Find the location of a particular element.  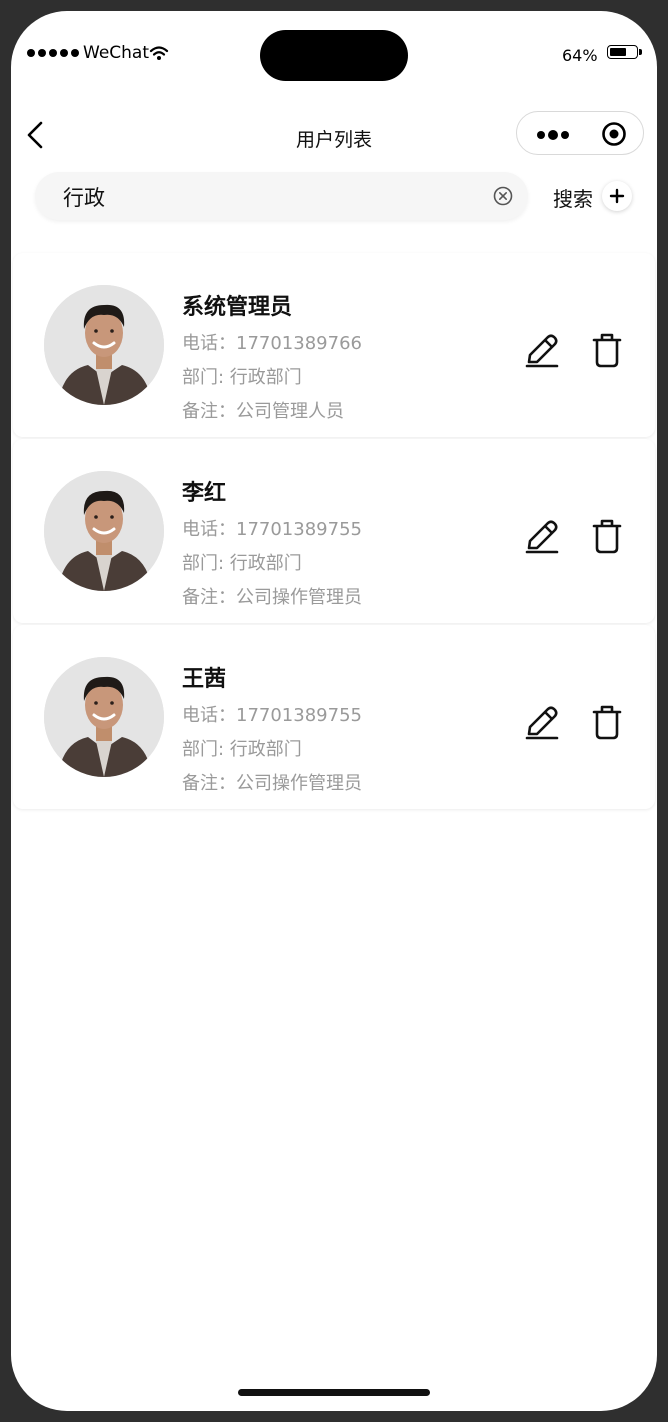

battery-percent: 64% is located at coordinates (580, 55).